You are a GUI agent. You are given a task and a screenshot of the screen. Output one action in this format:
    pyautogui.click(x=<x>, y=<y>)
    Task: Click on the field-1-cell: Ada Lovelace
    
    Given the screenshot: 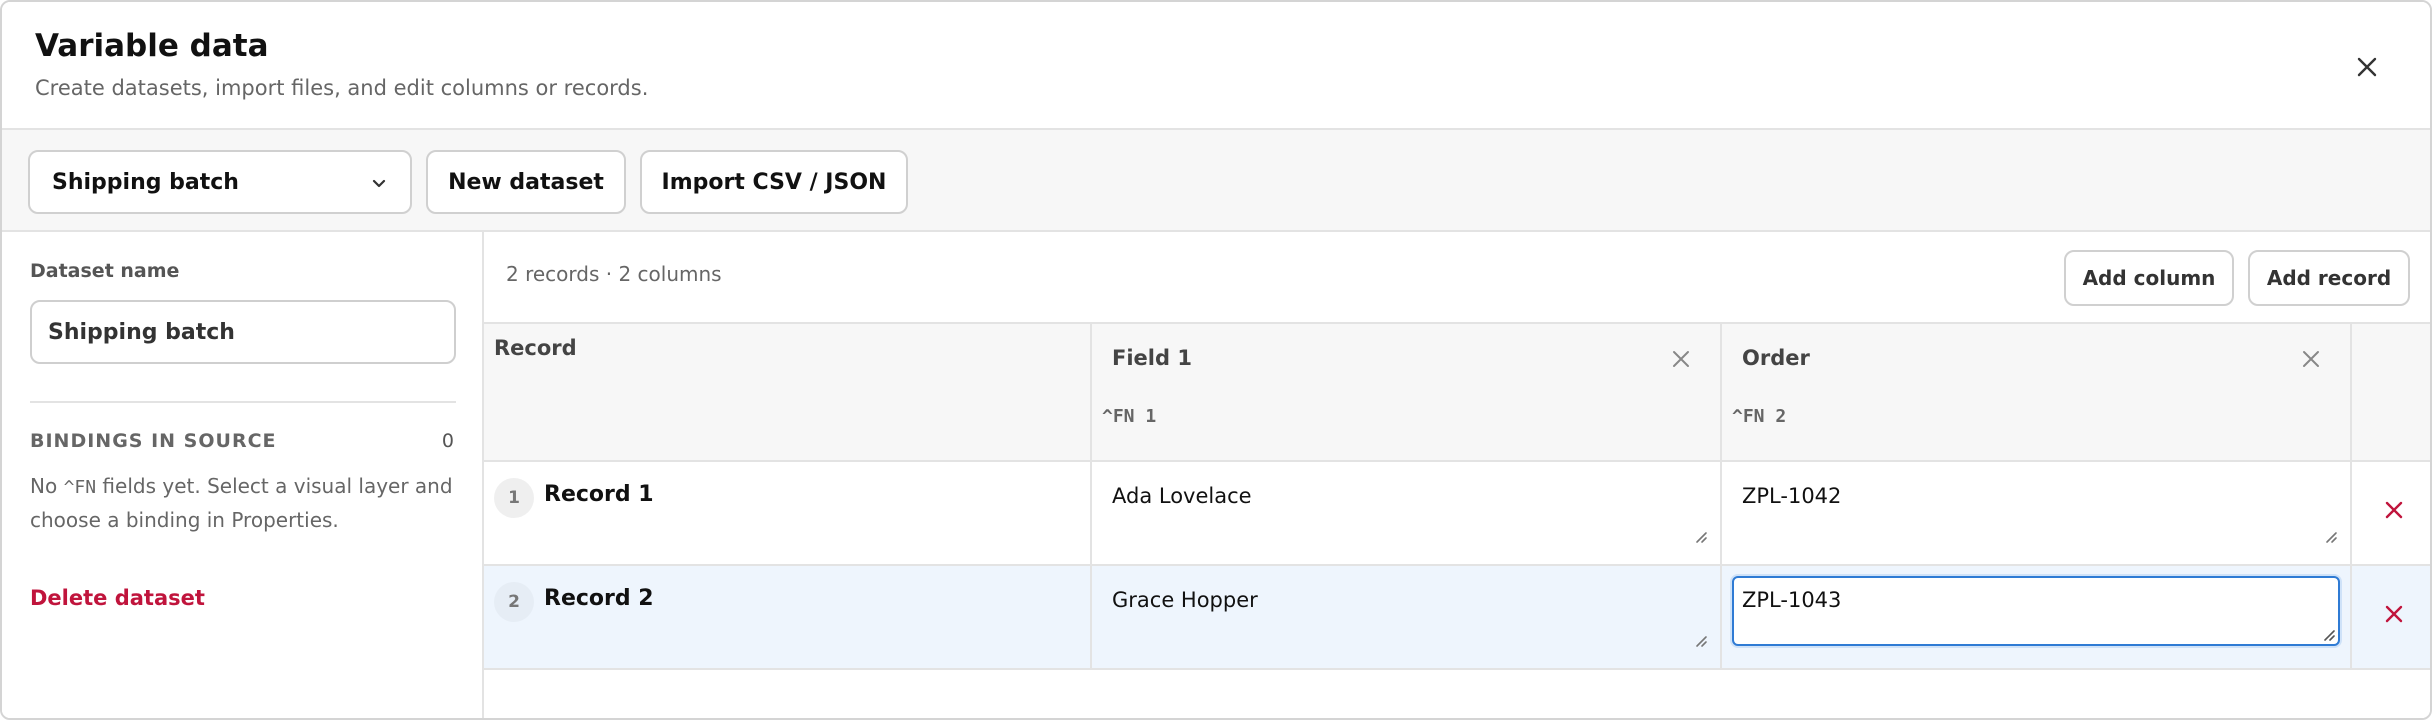 What is the action you would take?
    pyautogui.click(x=1407, y=513)
    